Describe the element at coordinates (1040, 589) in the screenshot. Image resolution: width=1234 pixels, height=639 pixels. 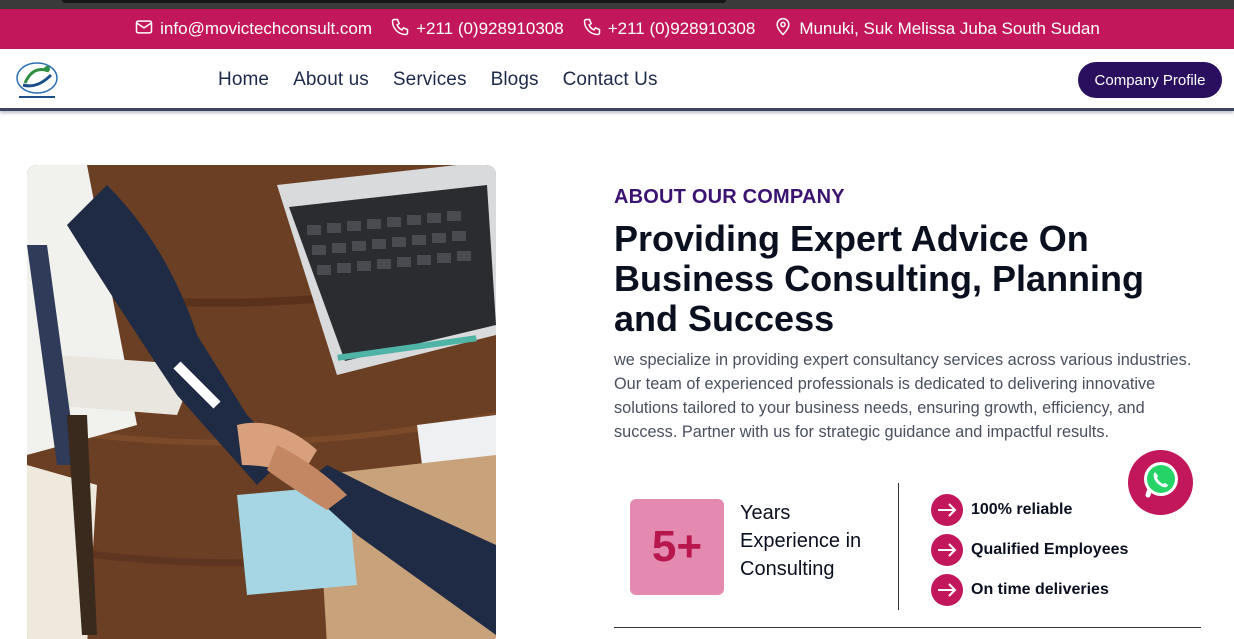
I see `feature-label: On time deliveries` at that location.